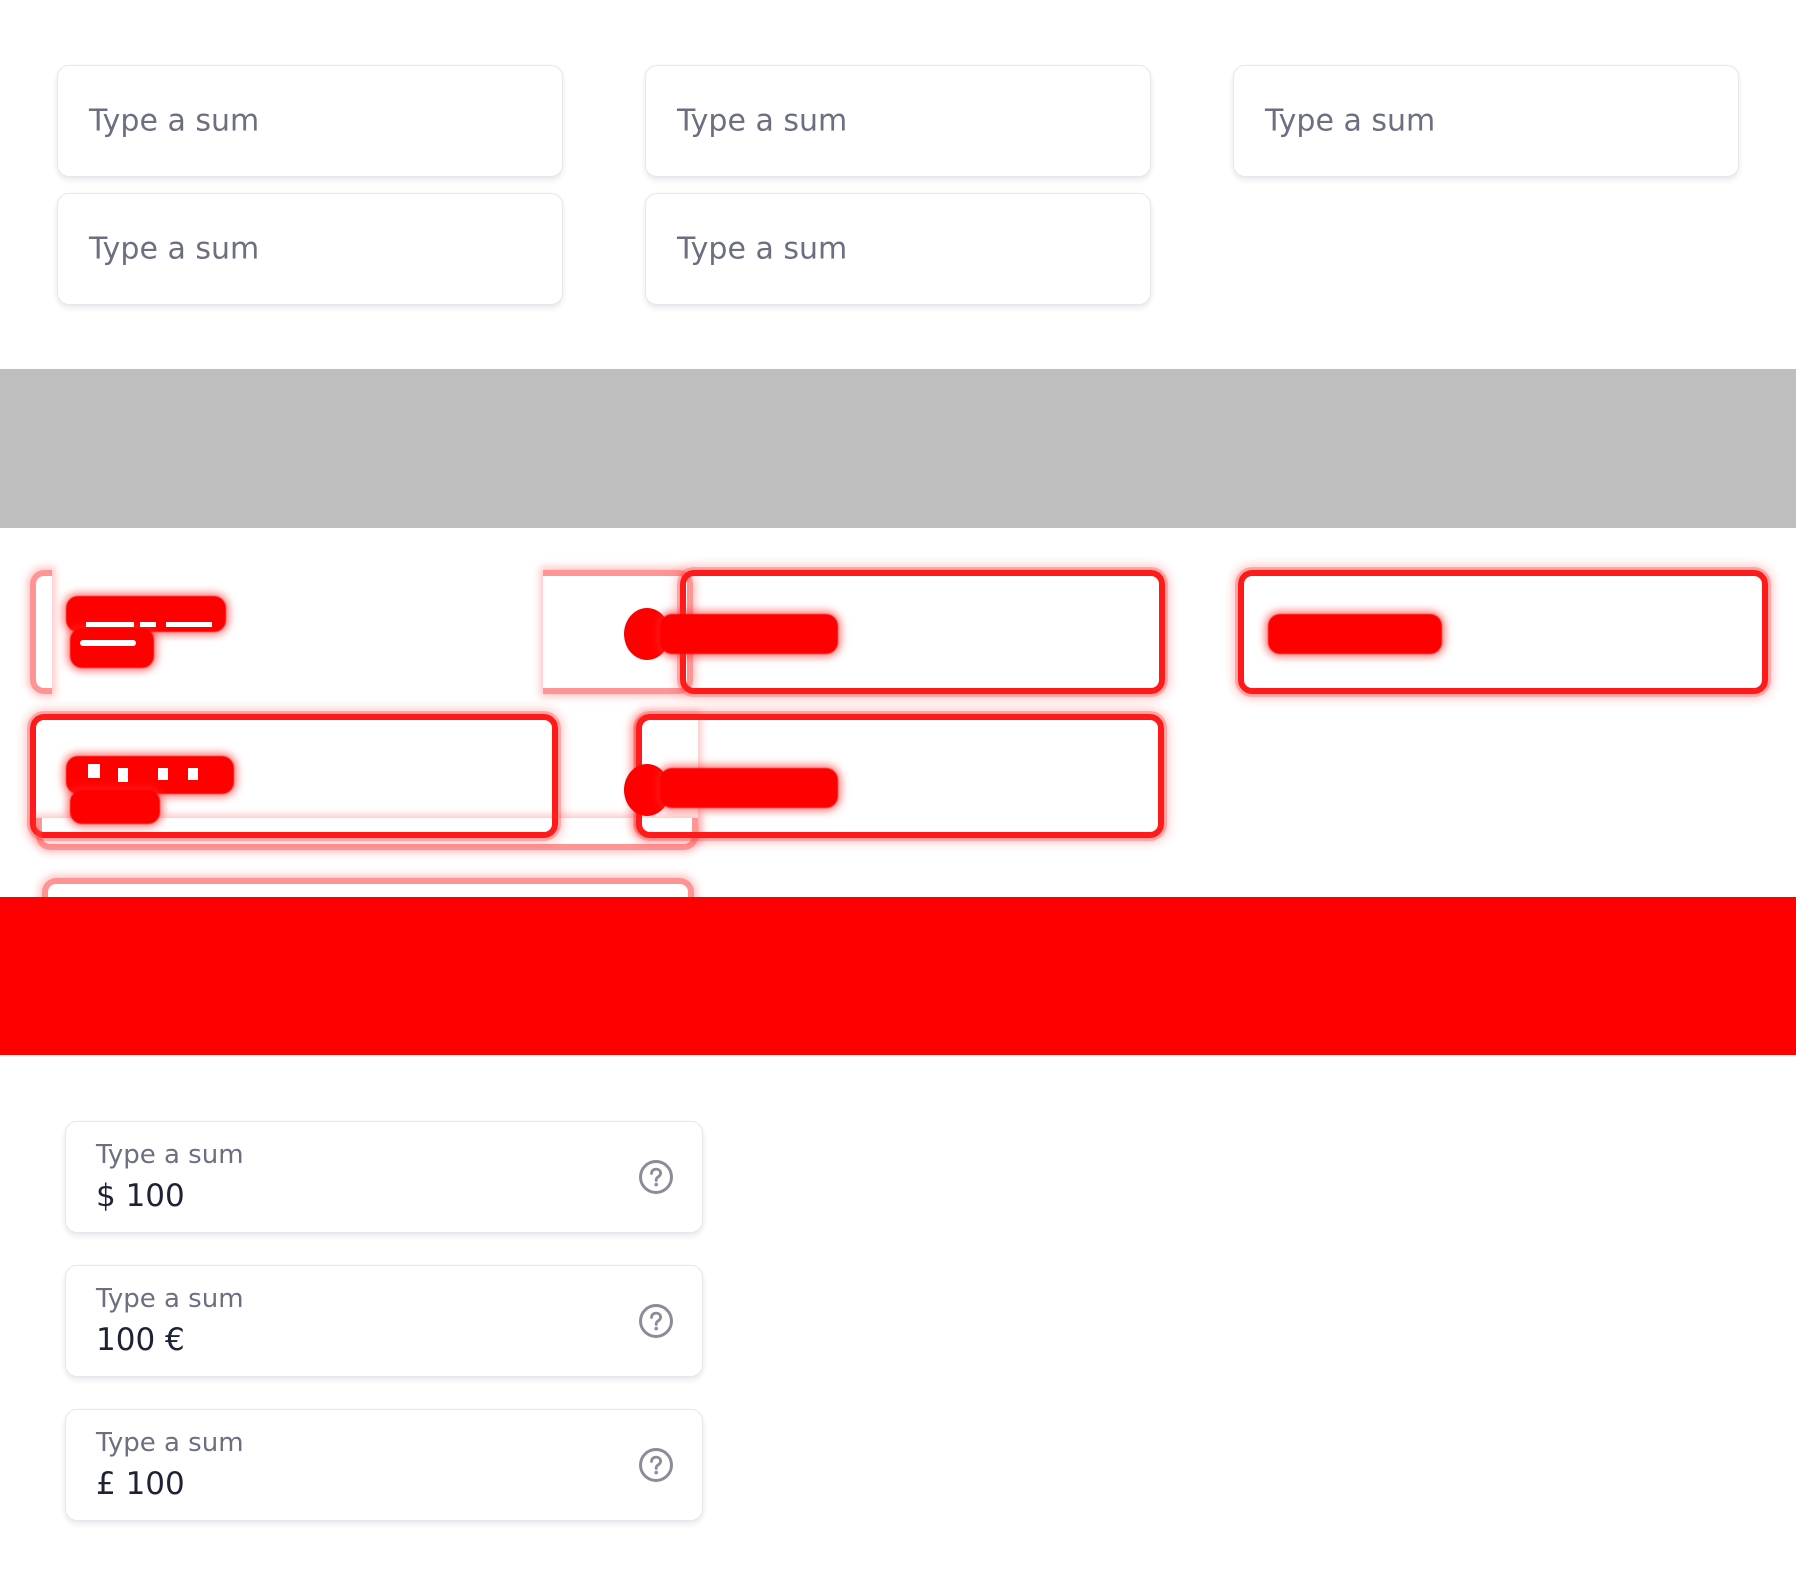  What do you see at coordinates (140, 1340) in the screenshot?
I see `sum-input-value: 100 €` at bounding box center [140, 1340].